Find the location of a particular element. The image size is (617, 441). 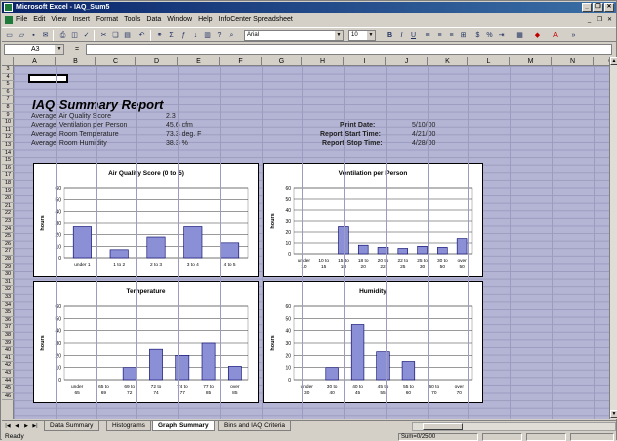

row-header-19: 19 is located at coordinates (8, 192).